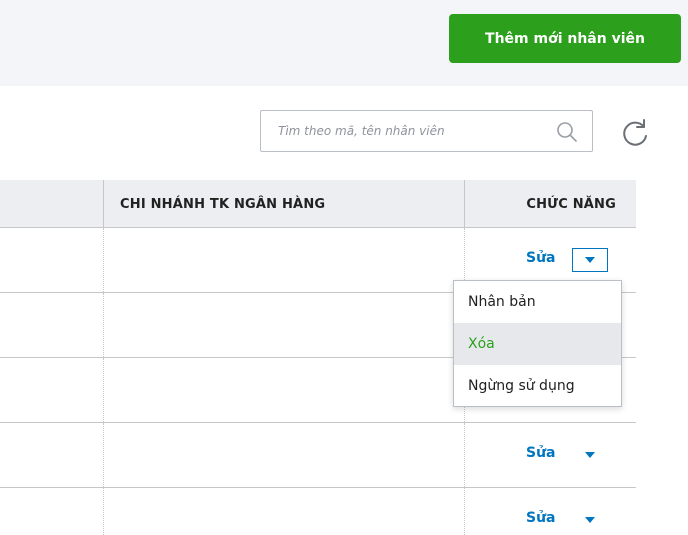 Image resolution: width=688 pixels, height=535 pixels. I want to click on row-actions-menu: Nhân bản Xóa Ngừng sử dụng, so click(537, 343).